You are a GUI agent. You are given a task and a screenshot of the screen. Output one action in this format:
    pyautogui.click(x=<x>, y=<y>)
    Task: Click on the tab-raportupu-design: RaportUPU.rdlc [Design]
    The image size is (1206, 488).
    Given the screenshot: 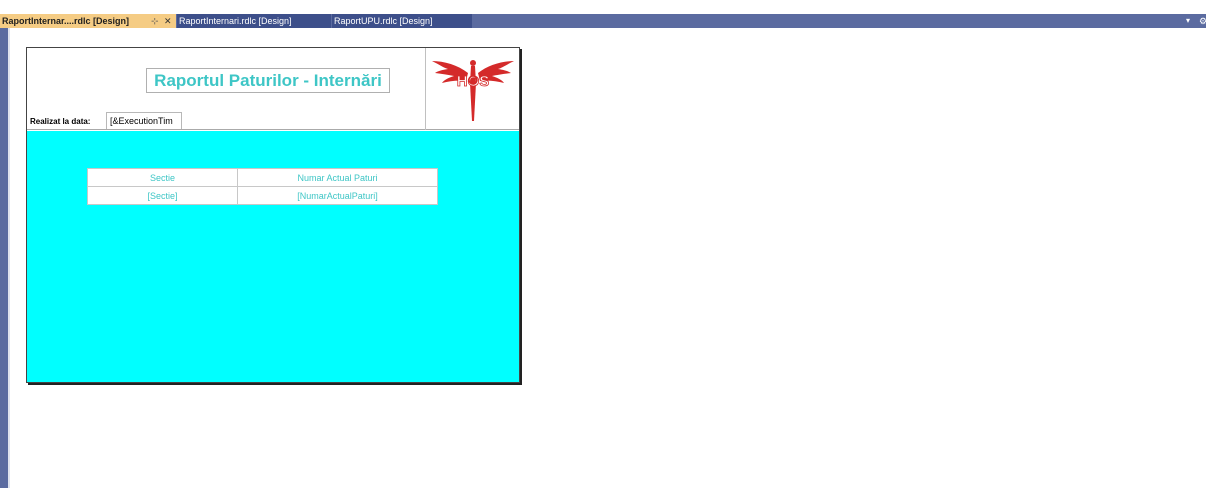 What is the action you would take?
    pyautogui.click(x=402, y=21)
    